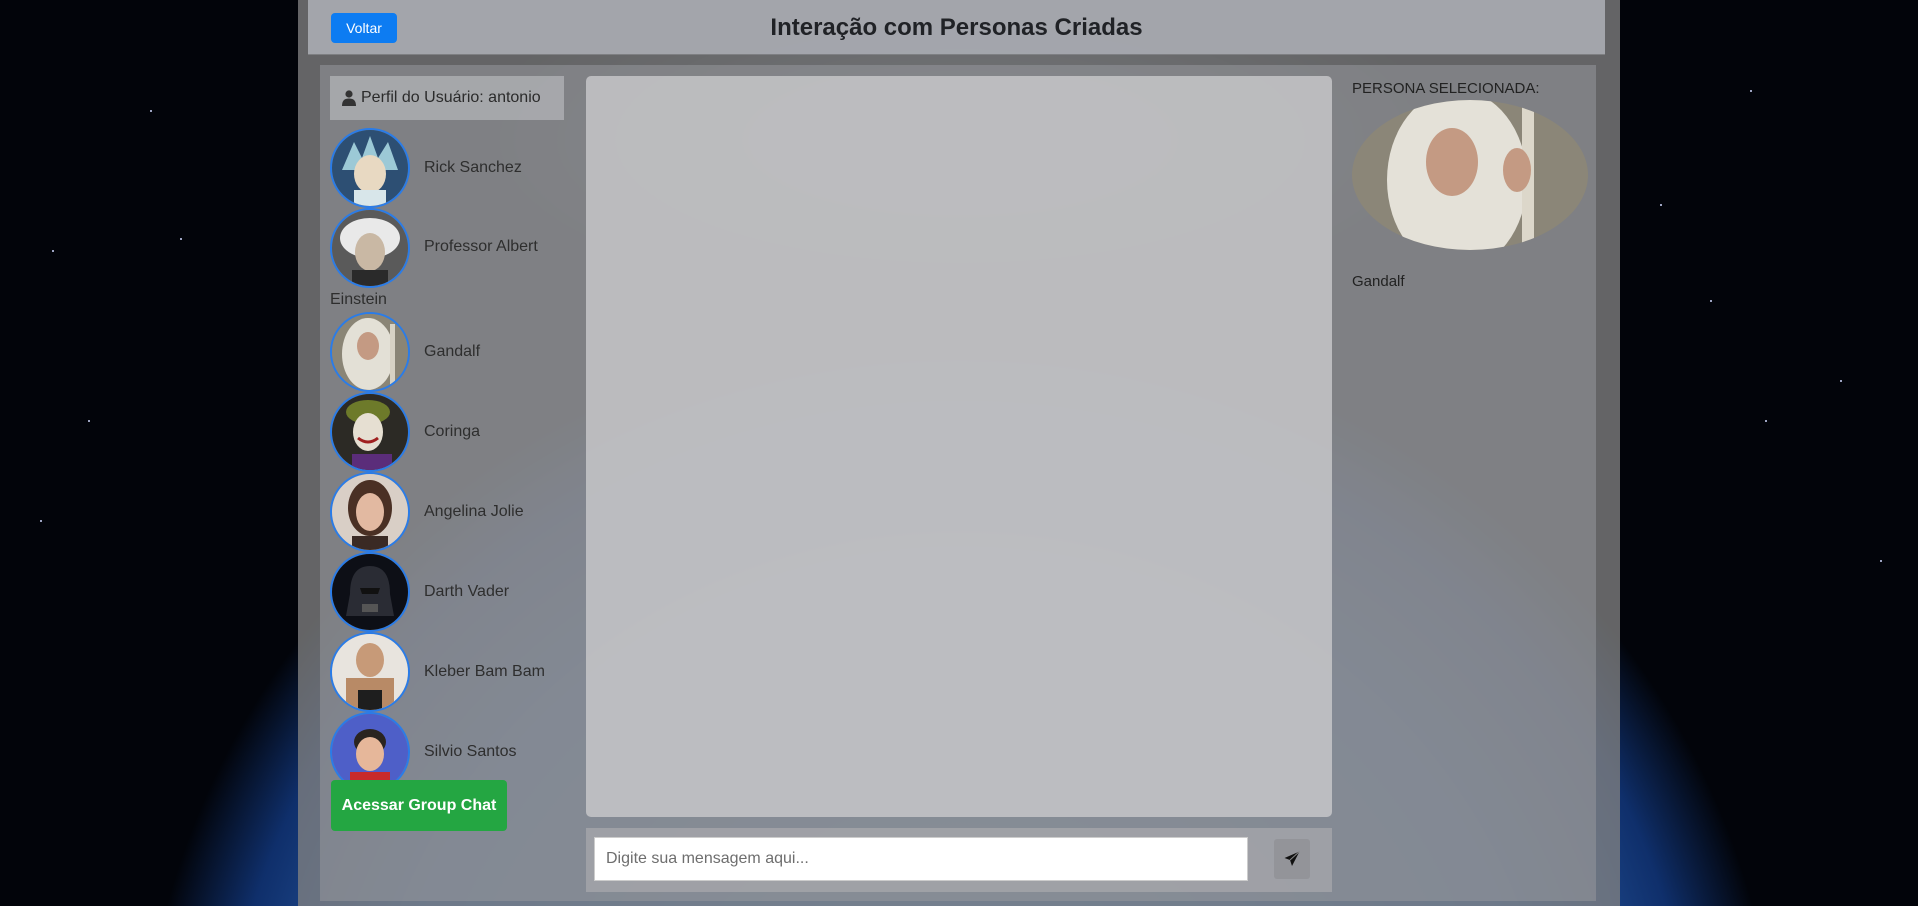 The height and width of the screenshot is (906, 1918). What do you see at coordinates (445, 260) in the screenshot?
I see `persona-item-professor-albert-einstein: Professor Albert Einstein` at bounding box center [445, 260].